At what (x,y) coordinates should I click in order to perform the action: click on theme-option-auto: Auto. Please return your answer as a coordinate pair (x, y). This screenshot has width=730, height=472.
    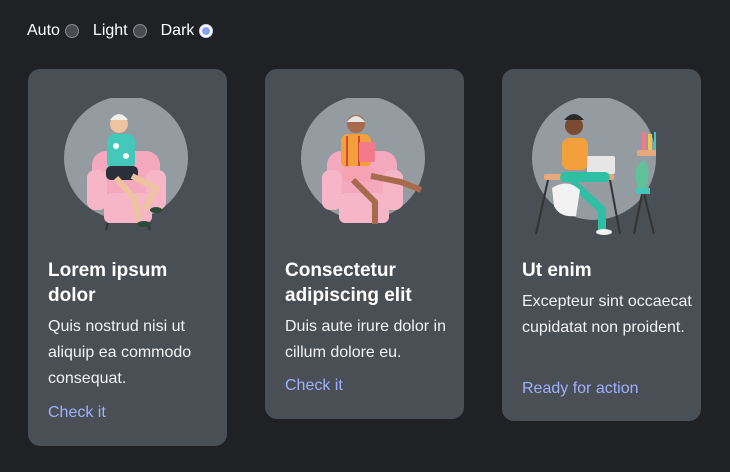
    Looking at the image, I should click on (53, 31).